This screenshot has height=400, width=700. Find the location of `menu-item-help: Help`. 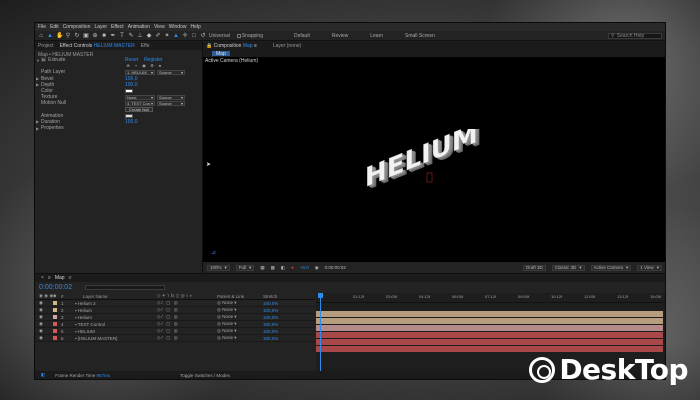

menu-item-help: Help is located at coordinates (195, 27).